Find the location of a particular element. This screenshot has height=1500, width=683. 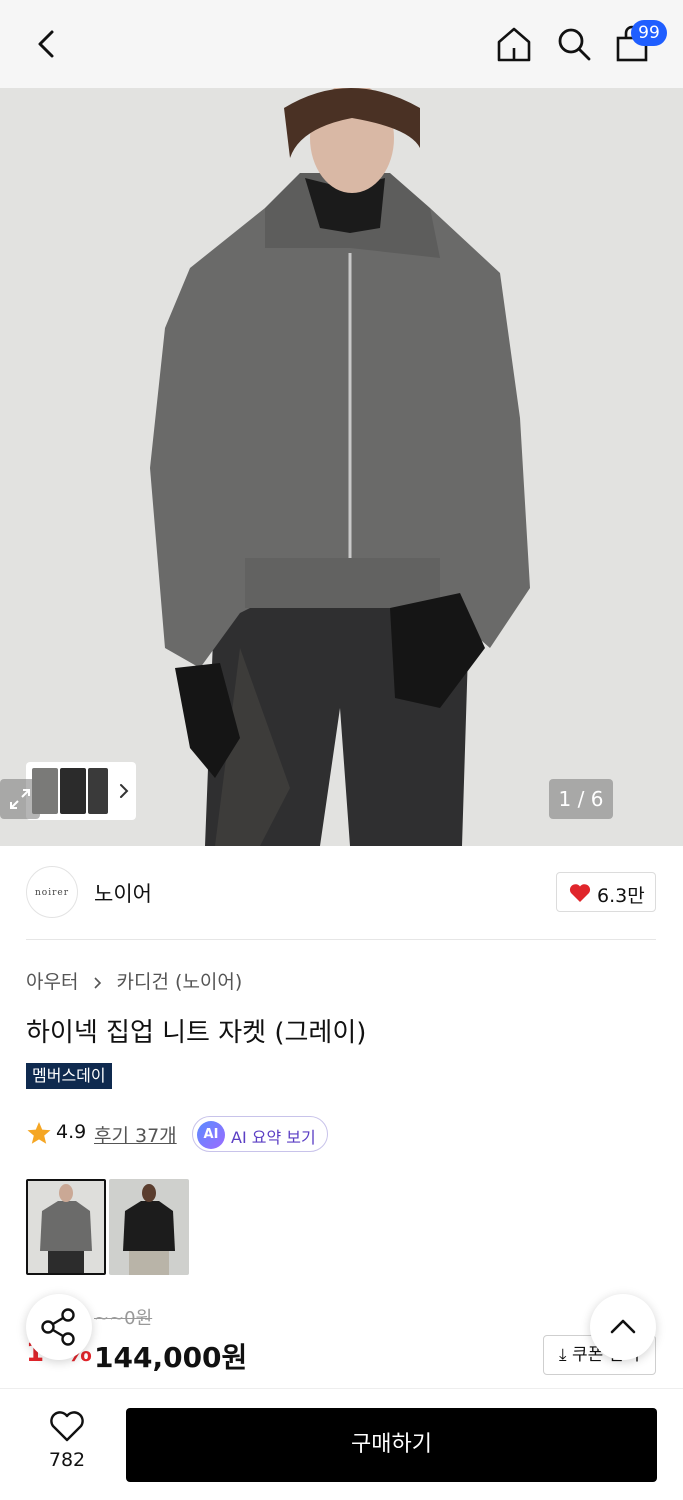

download-icon: ⤓ is located at coordinates (563, 1355).